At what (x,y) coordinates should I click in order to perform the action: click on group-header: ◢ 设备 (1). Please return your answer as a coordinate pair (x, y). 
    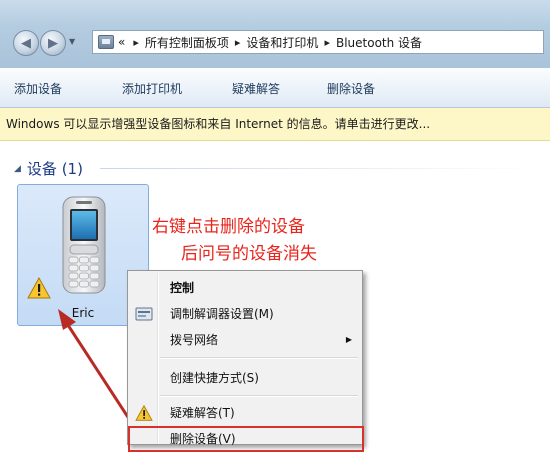
    Looking at the image, I should click on (48, 168).